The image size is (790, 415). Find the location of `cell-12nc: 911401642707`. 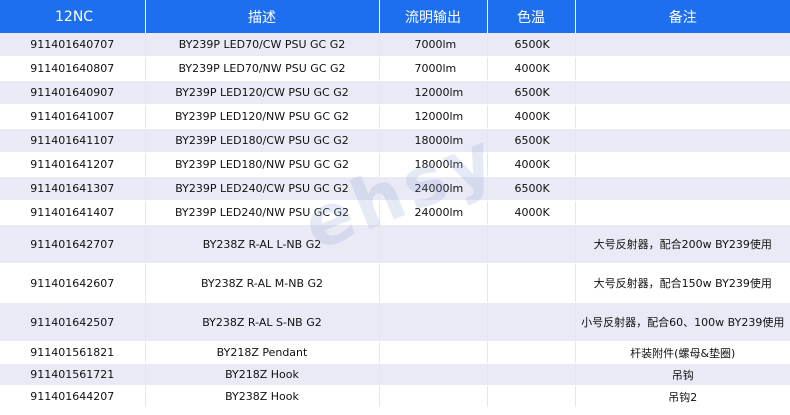

cell-12nc: 911401642707 is located at coordinates (73, 244).